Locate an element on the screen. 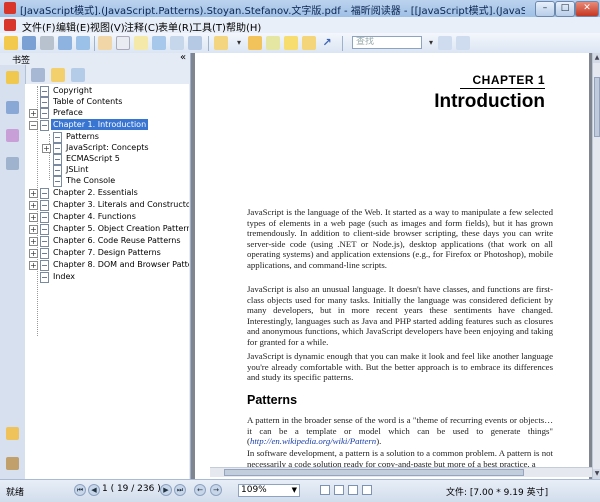  menu-file: 文件(F) is located at coordinates (39, 26).